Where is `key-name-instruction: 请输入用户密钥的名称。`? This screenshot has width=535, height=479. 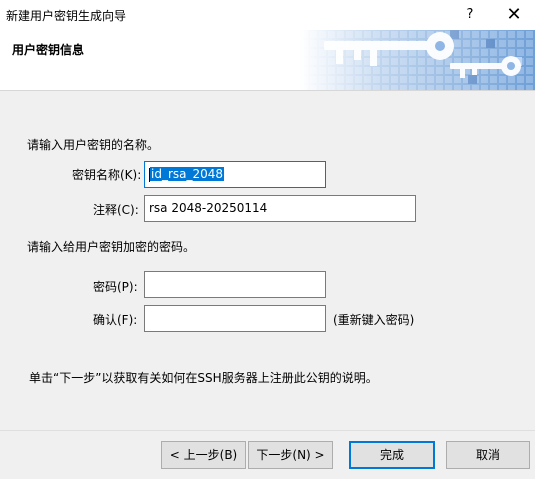
key-name-instruction: 请输入用户密钥的名称。 is located at coordinates (93, 145).